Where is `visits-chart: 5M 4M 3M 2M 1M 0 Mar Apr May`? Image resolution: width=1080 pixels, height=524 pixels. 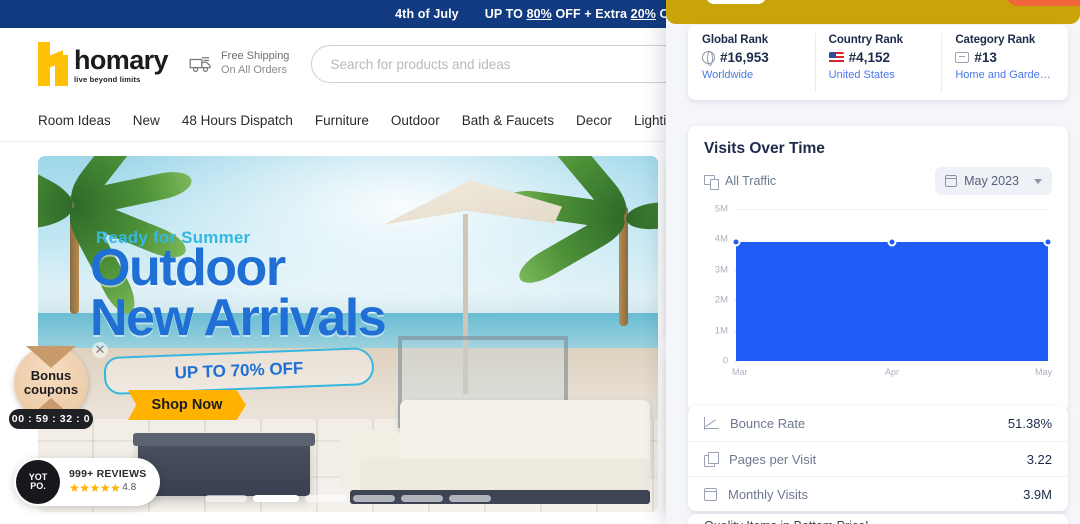
visits-chart: 5M 4M 3M 2M 1M 0 Mar Apr May is located at coordinates (878, 292).